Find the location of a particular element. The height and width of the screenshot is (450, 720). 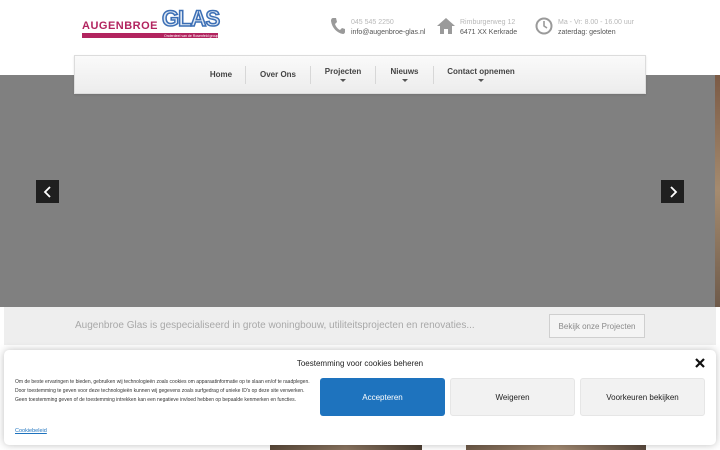

deny-cookies-button: Weigeren is located at coordinates (512, 397).